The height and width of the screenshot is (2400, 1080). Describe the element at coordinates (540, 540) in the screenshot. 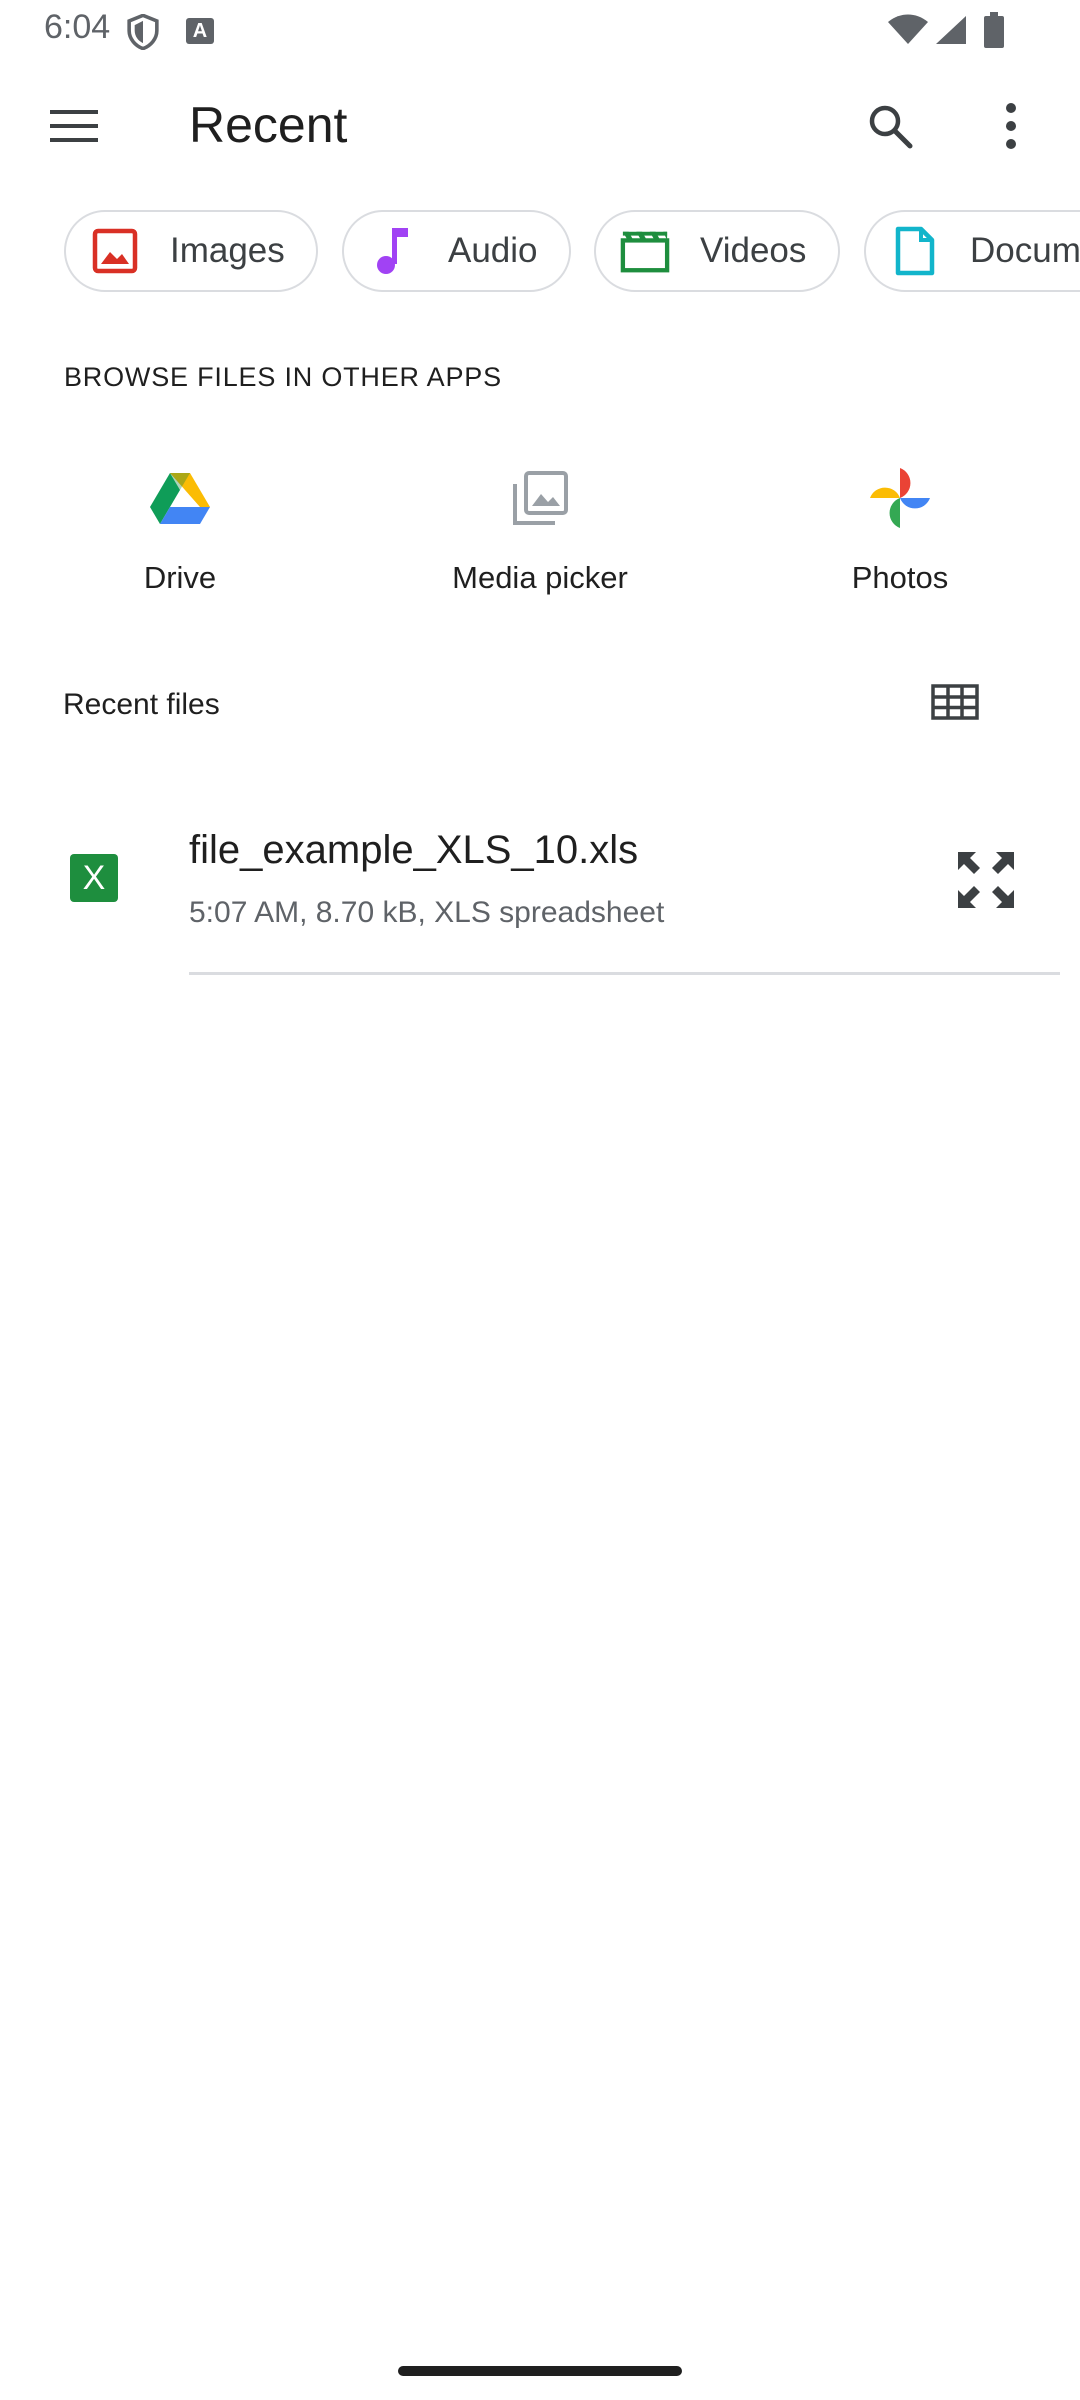

I see `app-media-picker: Media picker` at that location.